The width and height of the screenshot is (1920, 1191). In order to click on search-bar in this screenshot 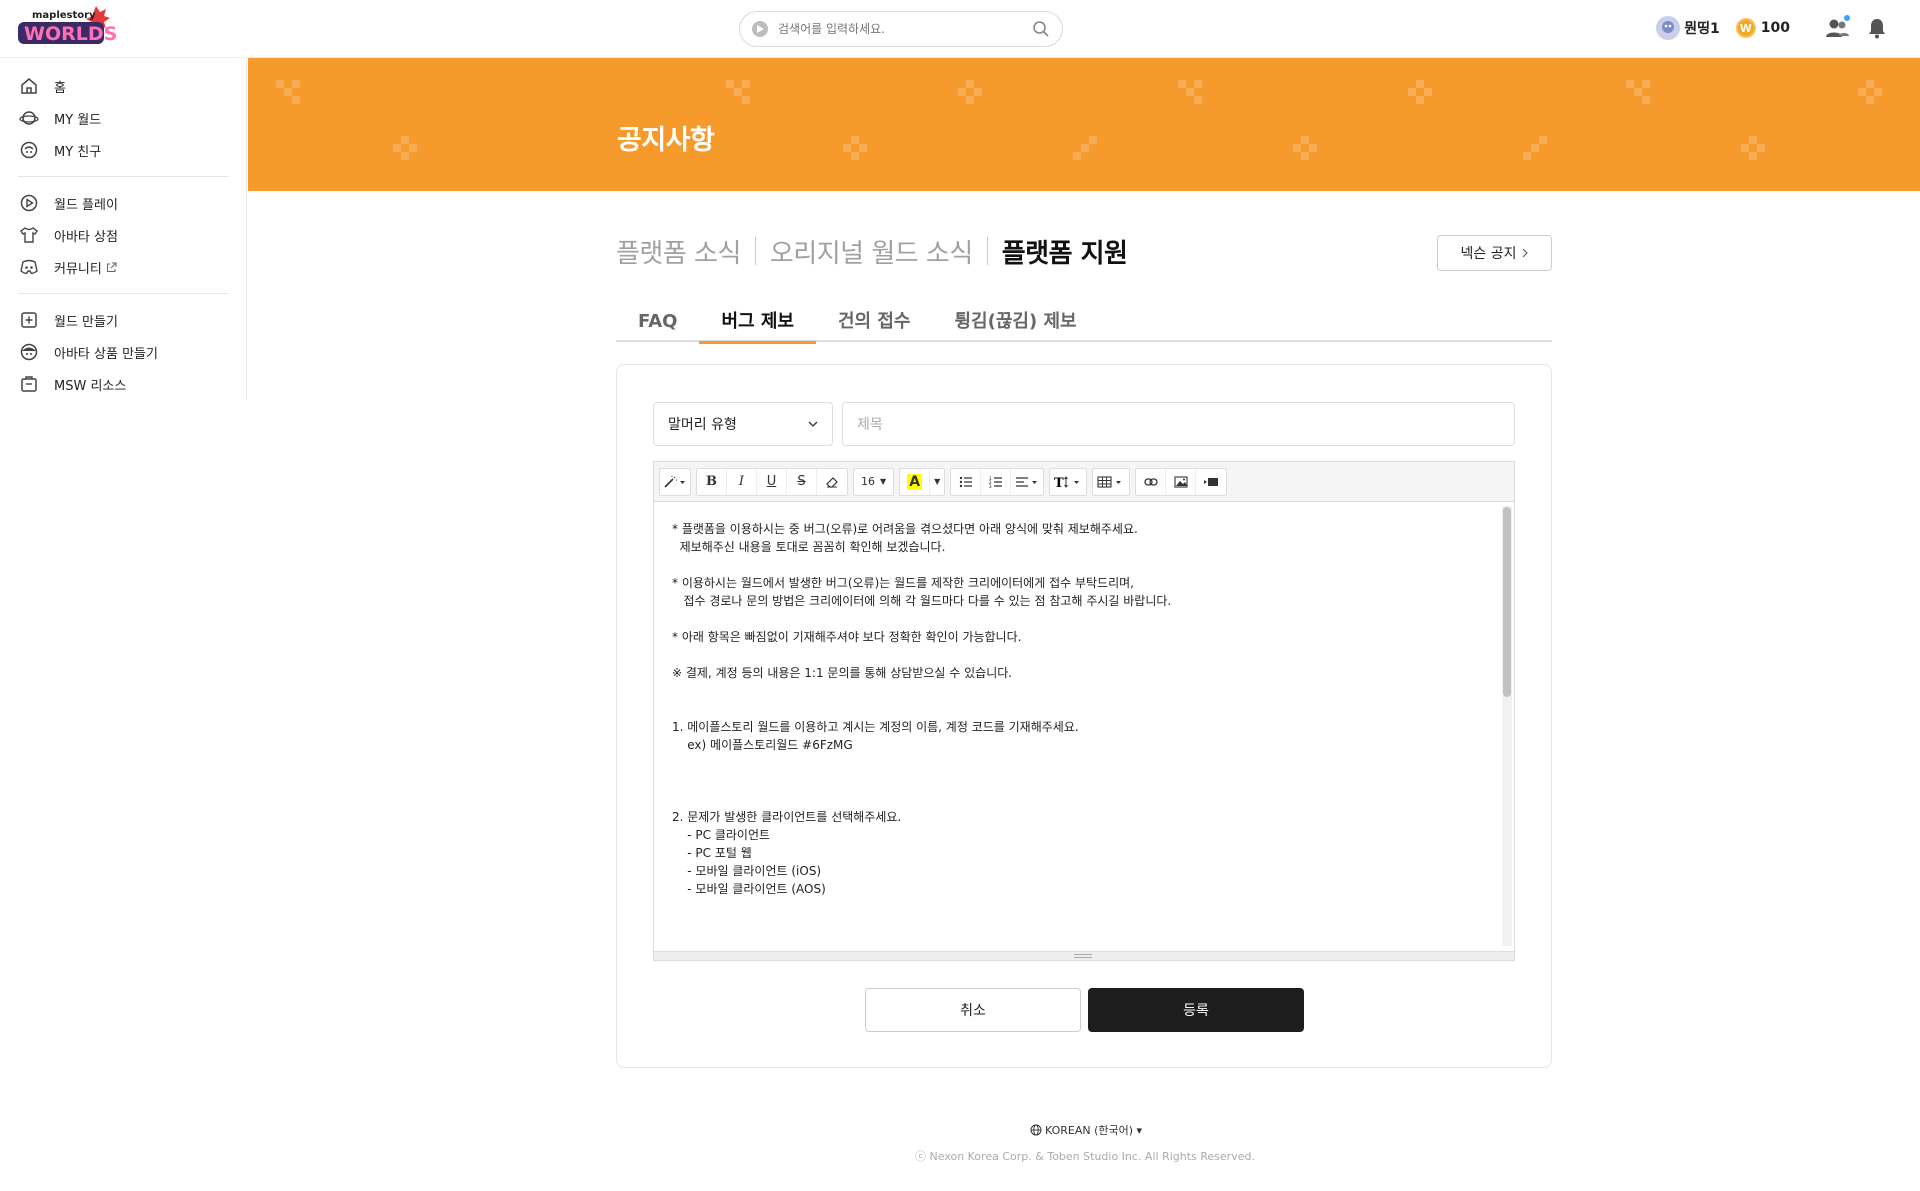, I will do `click(901, 29)`.